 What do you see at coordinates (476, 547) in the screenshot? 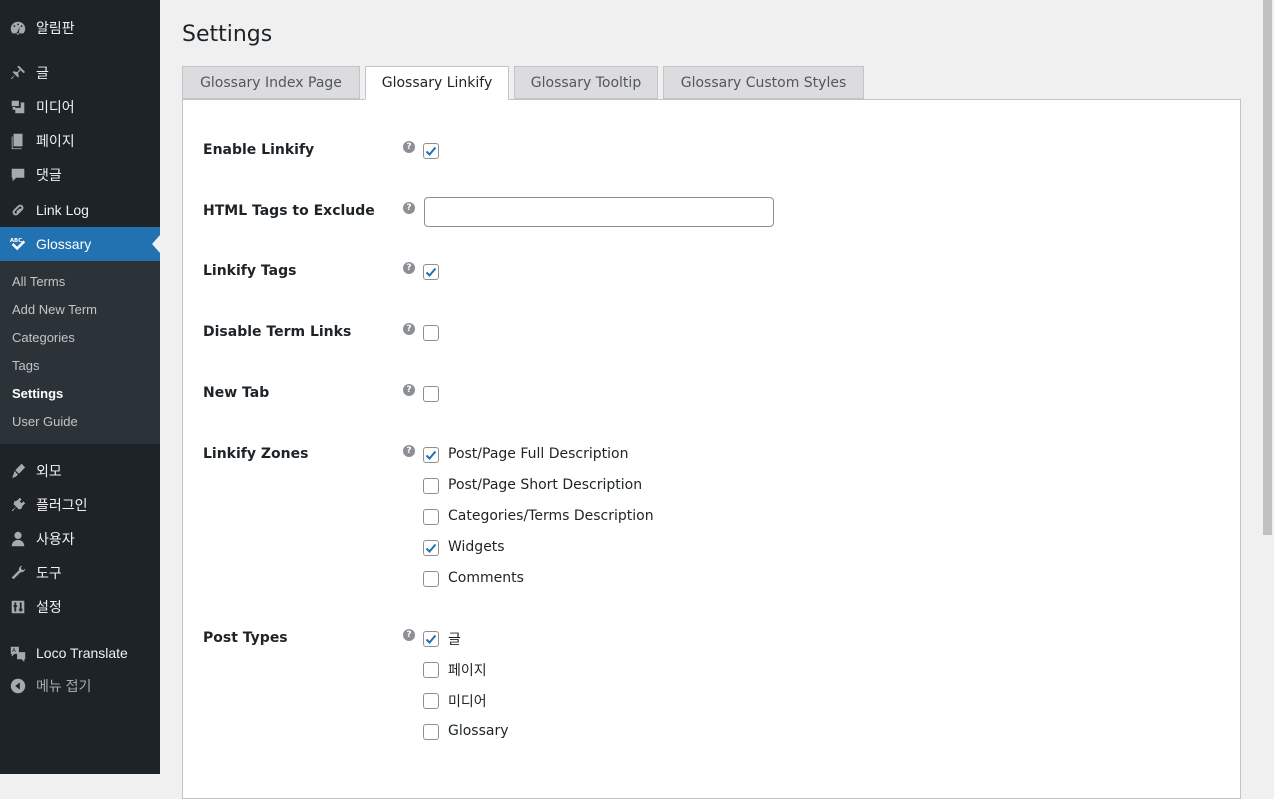
I see `zone-widgets-label: Widgets` at bounding box center [476, 547].